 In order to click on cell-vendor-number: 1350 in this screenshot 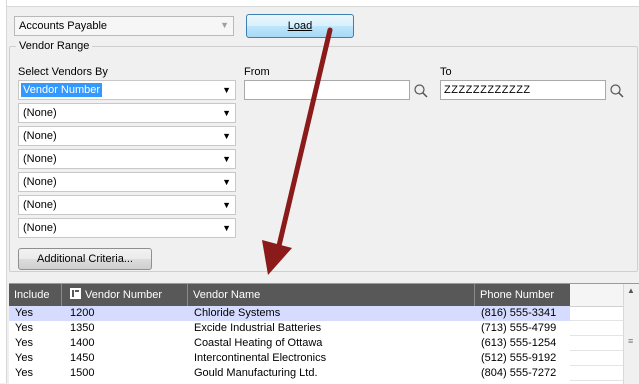, I will do `click(82, 328)`.